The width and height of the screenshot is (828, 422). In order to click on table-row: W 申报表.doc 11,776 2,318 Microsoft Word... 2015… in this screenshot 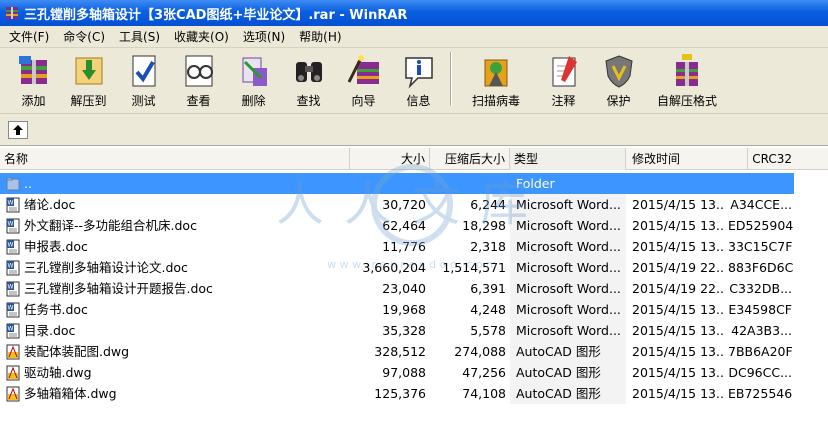, I will do `click(414, 246)`.